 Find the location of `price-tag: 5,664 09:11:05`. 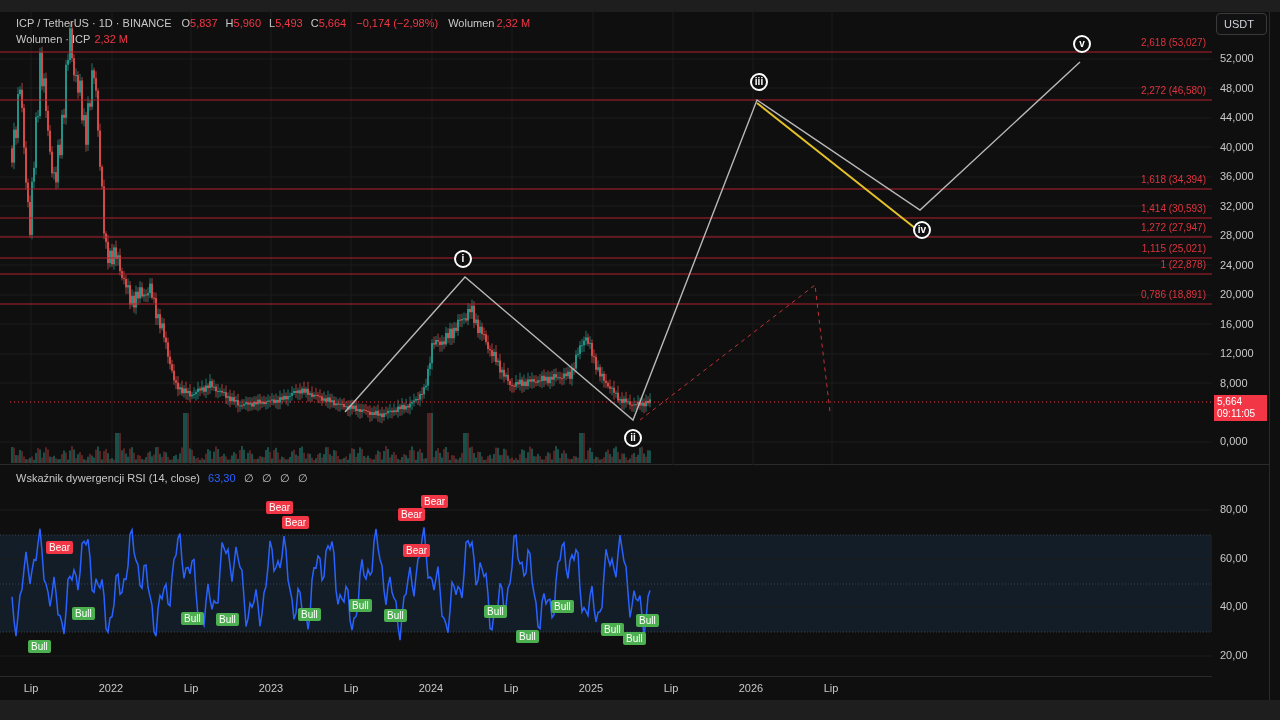

price-tag: 5,664 09:11:05 is located at coordinates (1240, 408).